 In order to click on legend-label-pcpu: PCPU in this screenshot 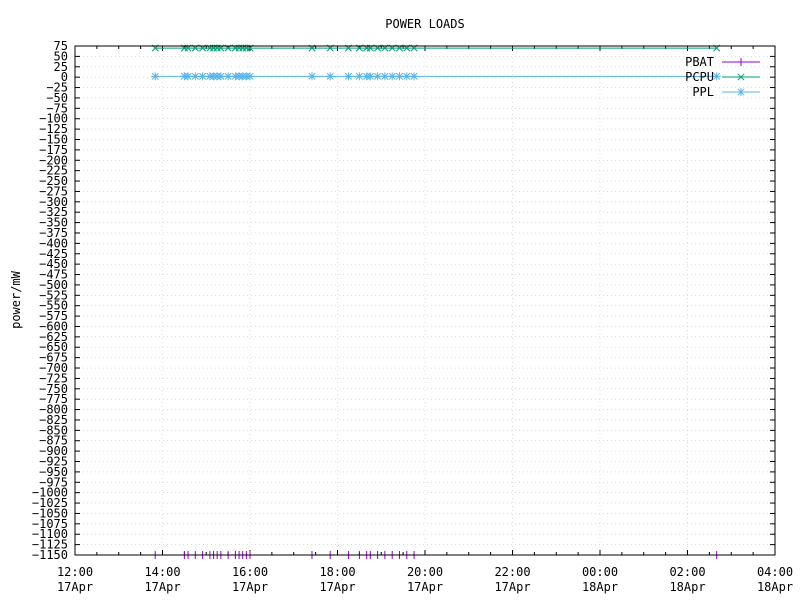, I will do `click(699, 77)`.